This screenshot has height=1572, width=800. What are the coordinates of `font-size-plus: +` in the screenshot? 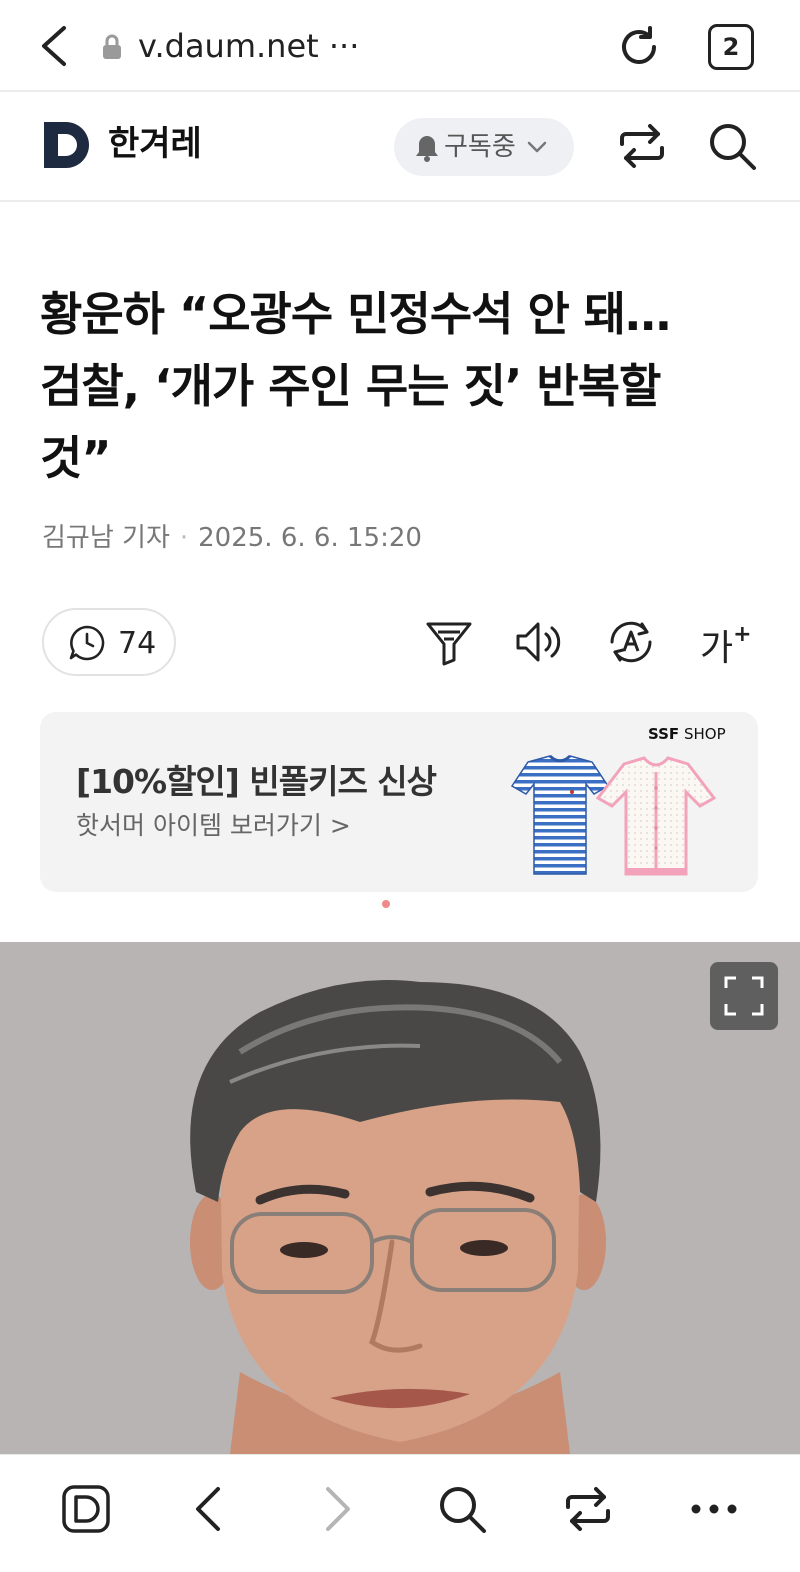 It's located at (742, 634).